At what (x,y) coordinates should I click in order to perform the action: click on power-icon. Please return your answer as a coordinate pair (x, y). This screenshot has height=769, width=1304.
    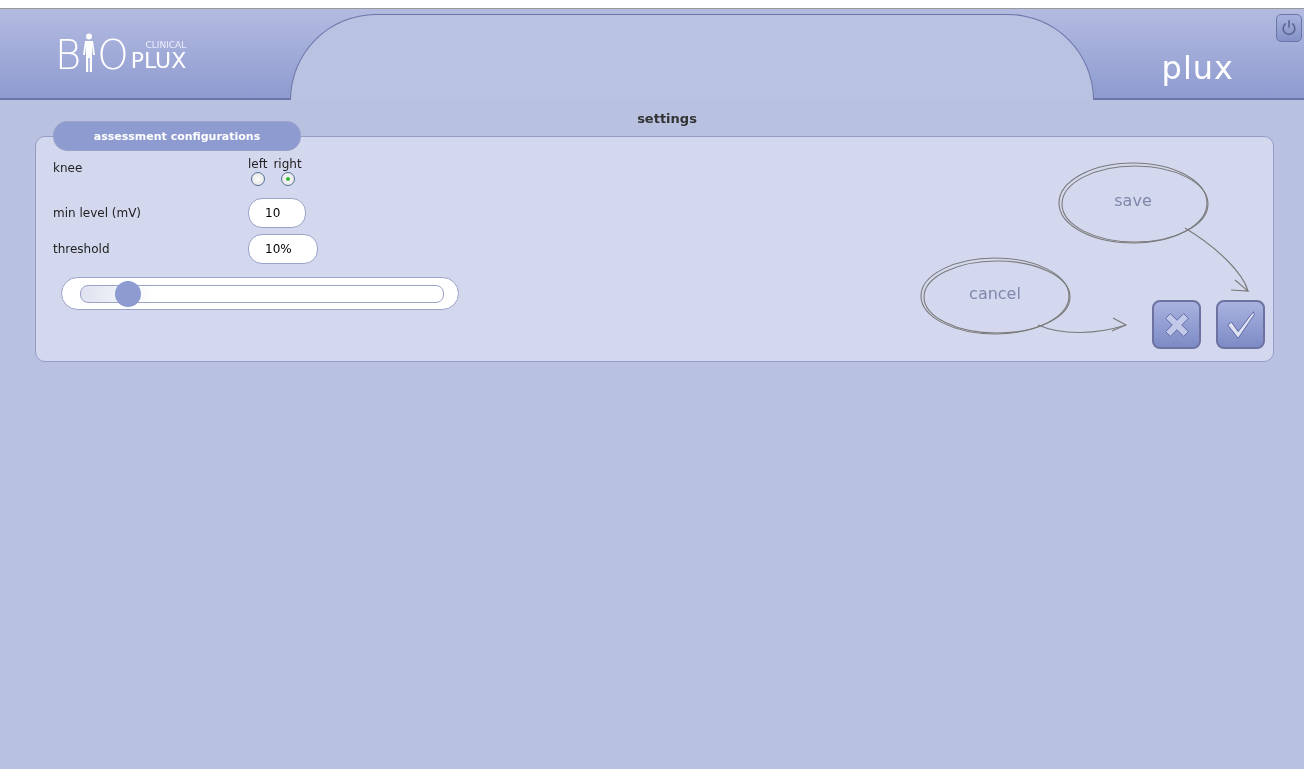
    Looking at the image, I should click on (1289, 28).